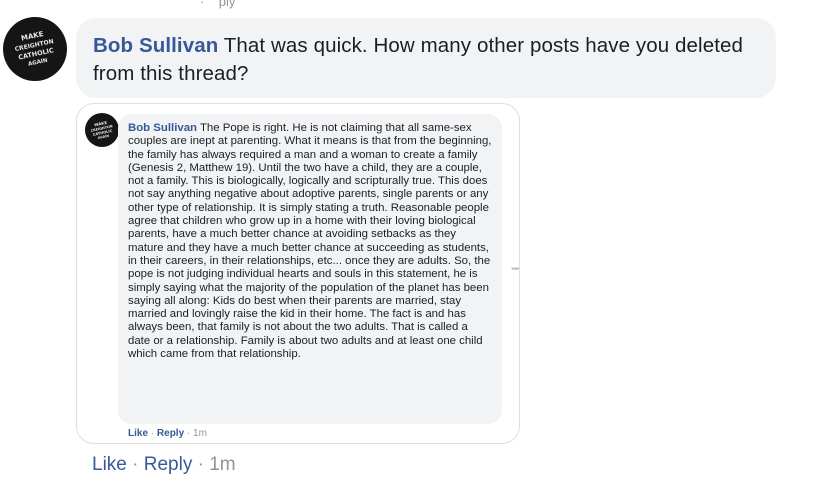 Image resolution: width=826 pixels, height=492 pixels. What do you see at coordinates (218, 4) in the screenshot?
I see `previous-actions-cut: · ply` at bounding box center [218, 4].